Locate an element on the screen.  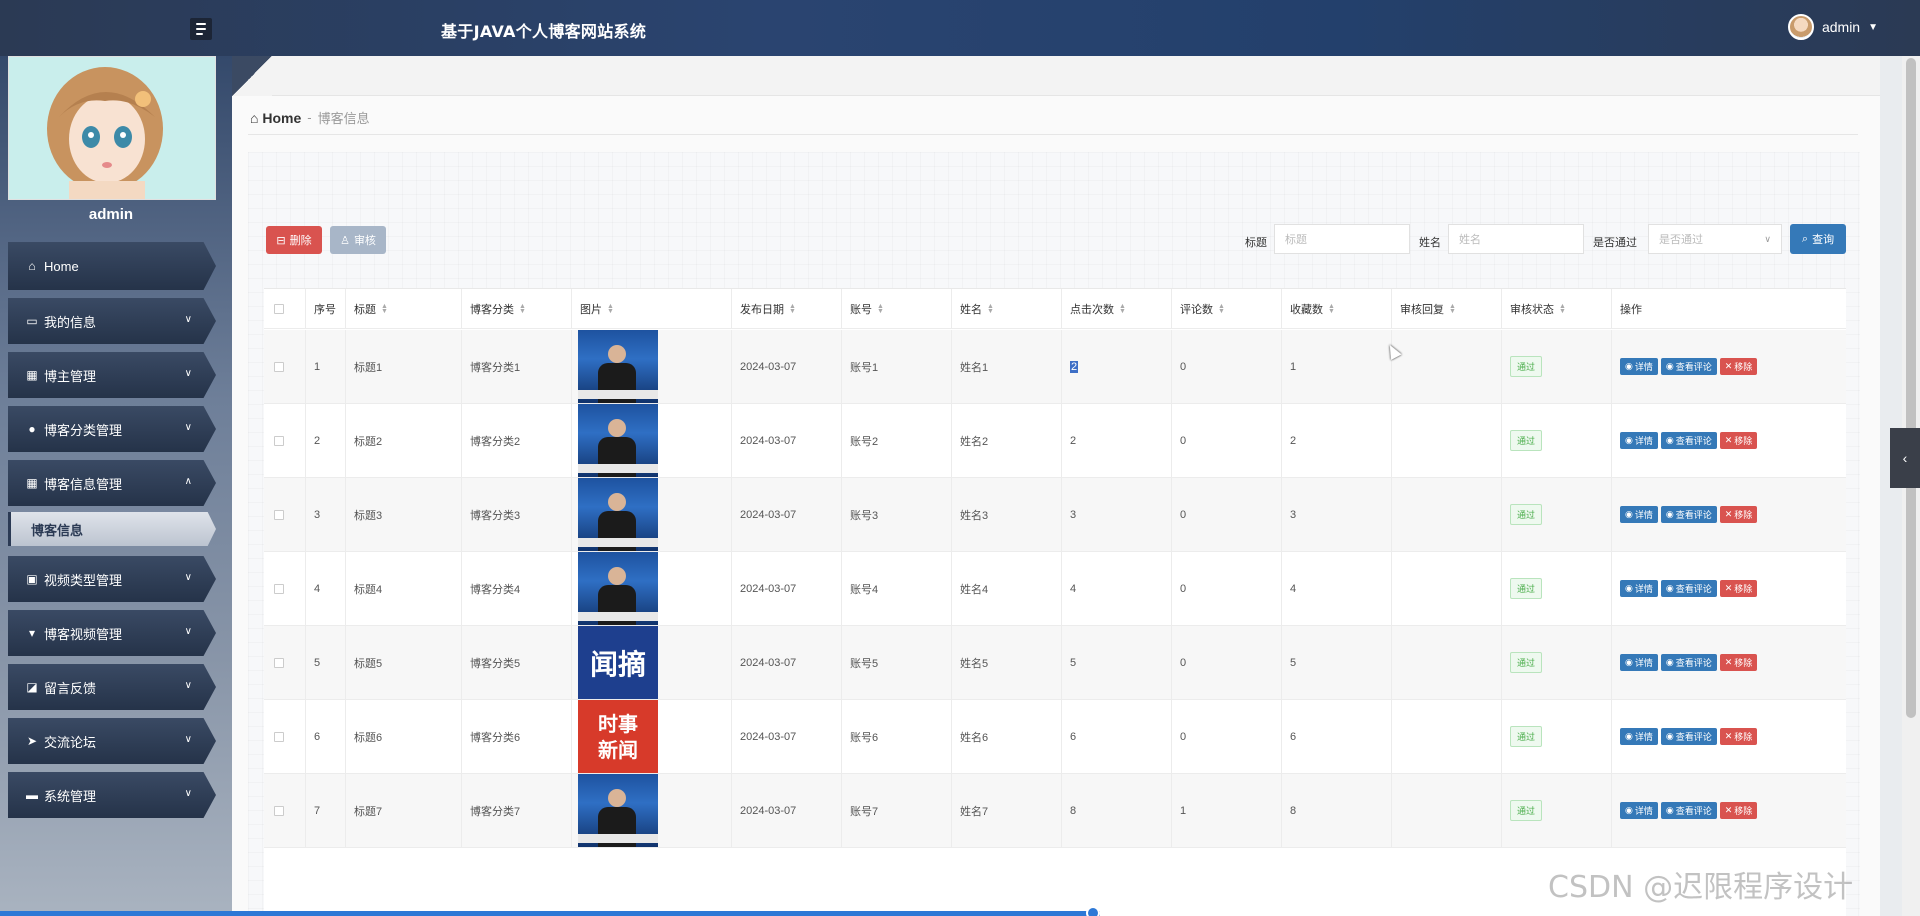
audit-button: ♙ 审核 is located at coordinates (358, 240).